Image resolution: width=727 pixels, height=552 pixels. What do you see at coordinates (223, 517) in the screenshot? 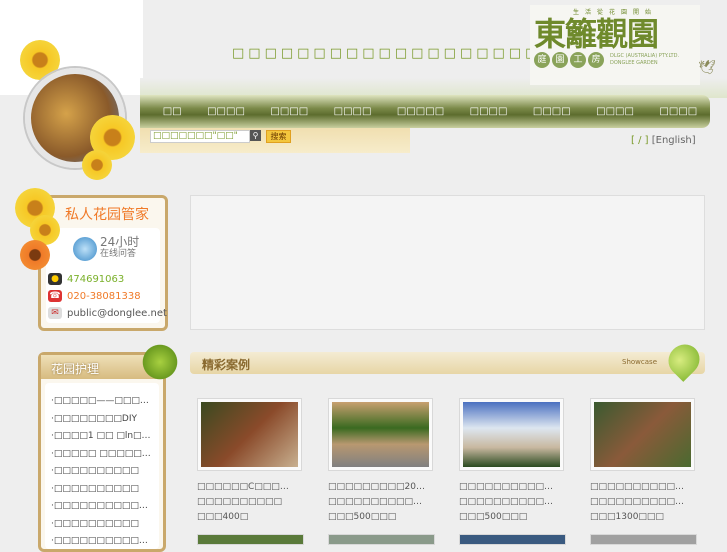
I see `case-area: □□□400□` at bounding box center [223, 517].